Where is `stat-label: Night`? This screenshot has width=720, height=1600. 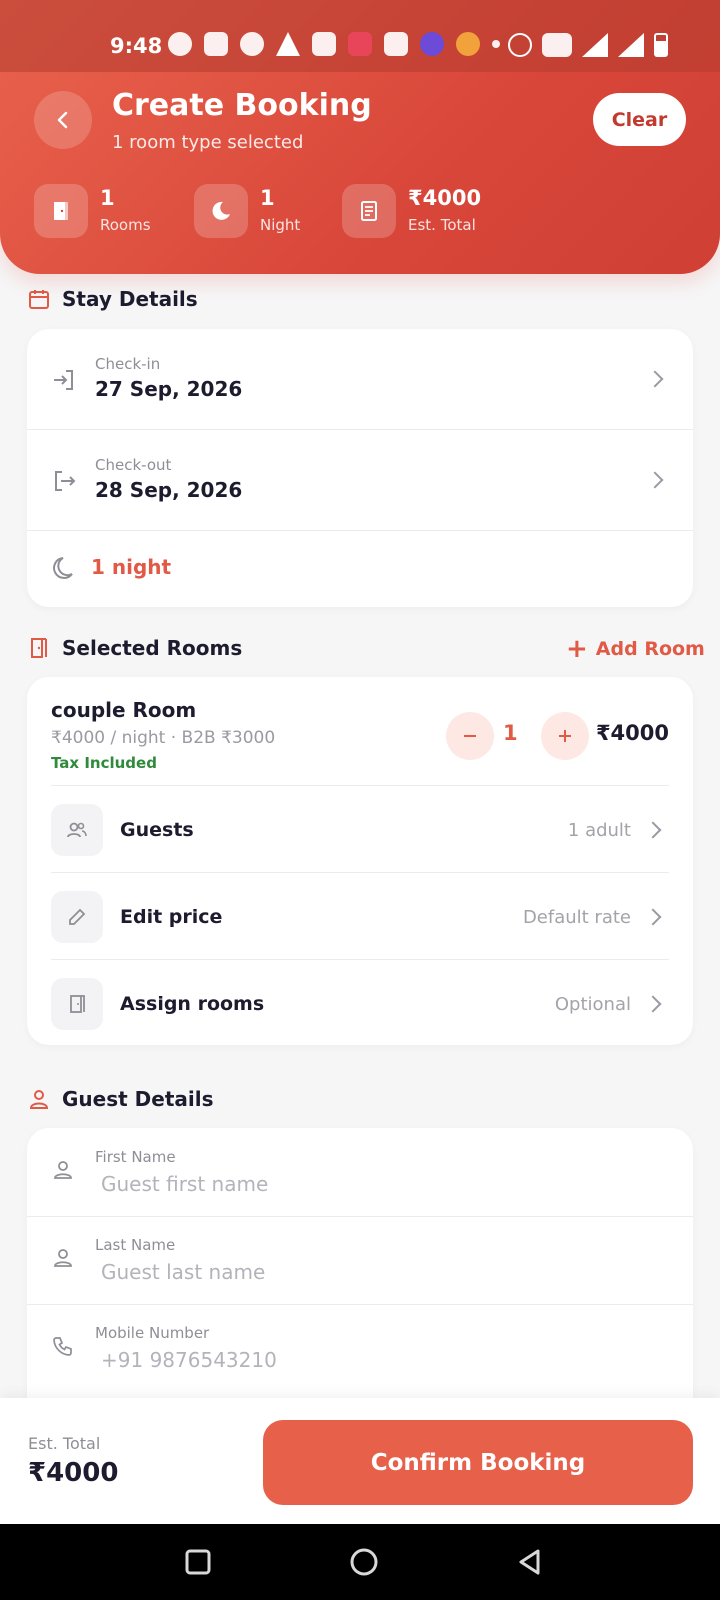
stat-label: Night is located at coordinates (280, 225).